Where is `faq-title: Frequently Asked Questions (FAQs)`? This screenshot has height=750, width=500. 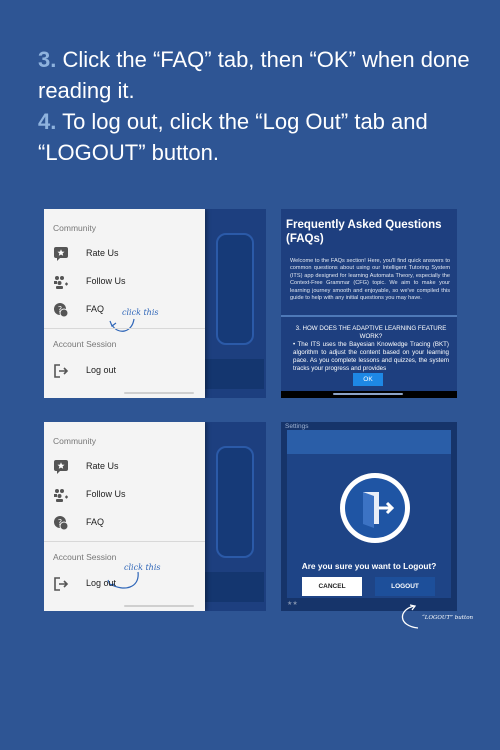
faq-title: Frequently Asked Questions (FAQs) is located at coordinates (364, 232).